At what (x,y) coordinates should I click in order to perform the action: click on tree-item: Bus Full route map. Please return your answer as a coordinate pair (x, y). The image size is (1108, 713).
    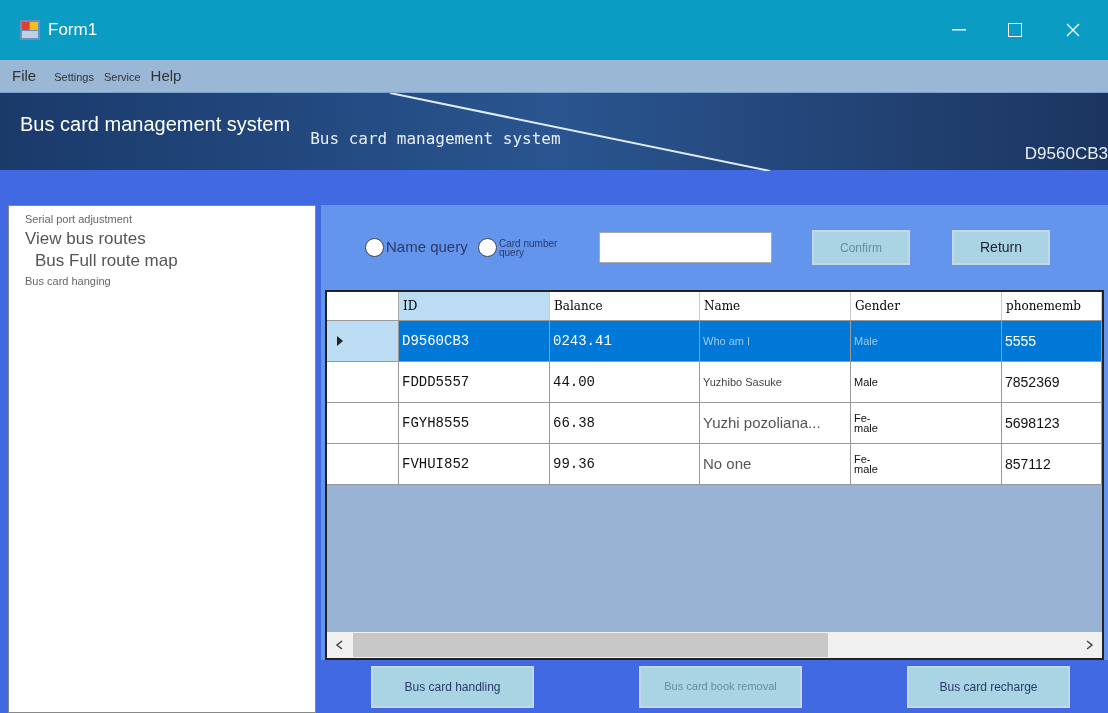
    Looking at the image, I should click on (106, 261).